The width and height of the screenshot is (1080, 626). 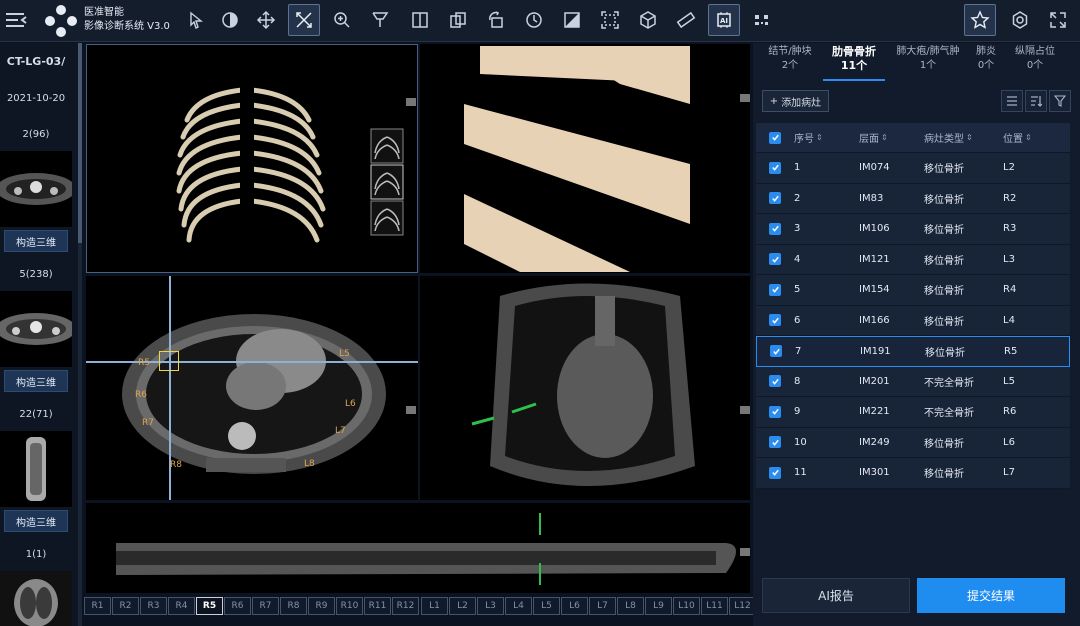 What do you see at coordinates (574, 606) in the screenshot?
I see `rib-tab-l6: L6` at bounding box center [574, 606].